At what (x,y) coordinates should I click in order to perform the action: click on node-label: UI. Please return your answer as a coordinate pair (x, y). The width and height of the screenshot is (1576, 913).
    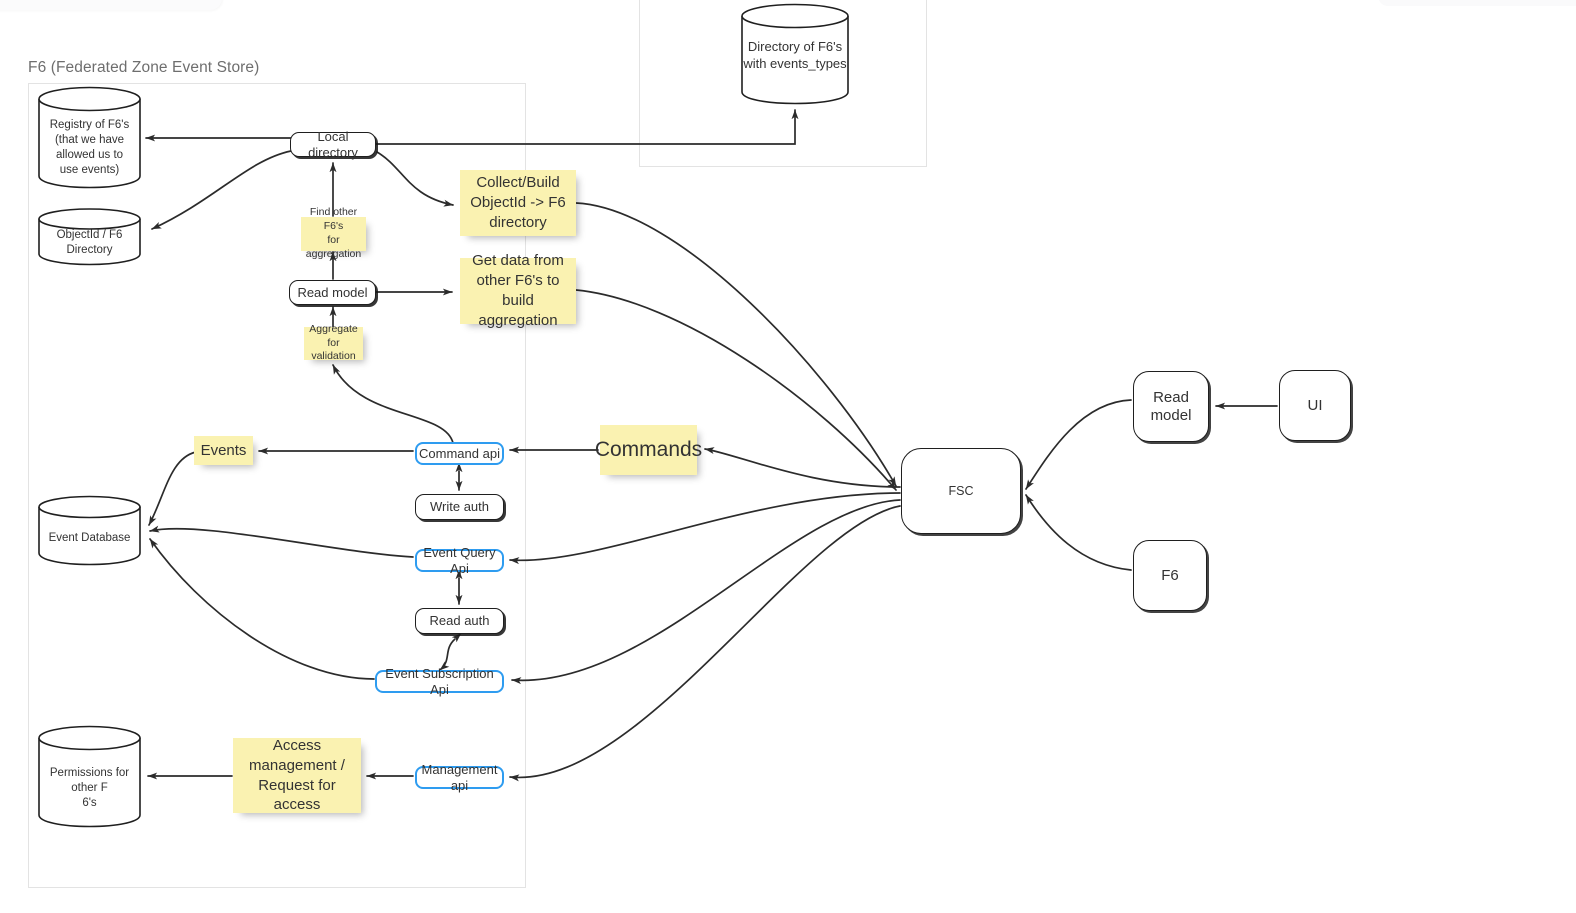
    Looking at the image, I should click on (1315, 405).